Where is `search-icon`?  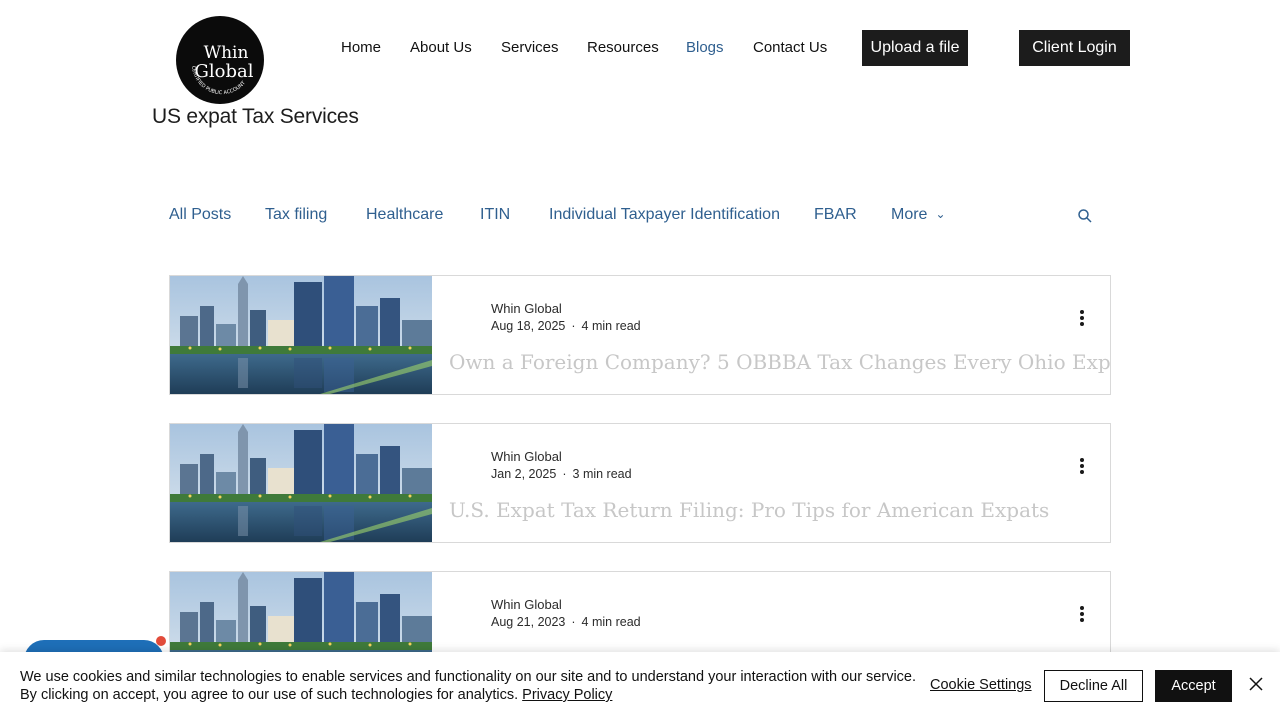
search-icon is located at coordinates (1085, 216).